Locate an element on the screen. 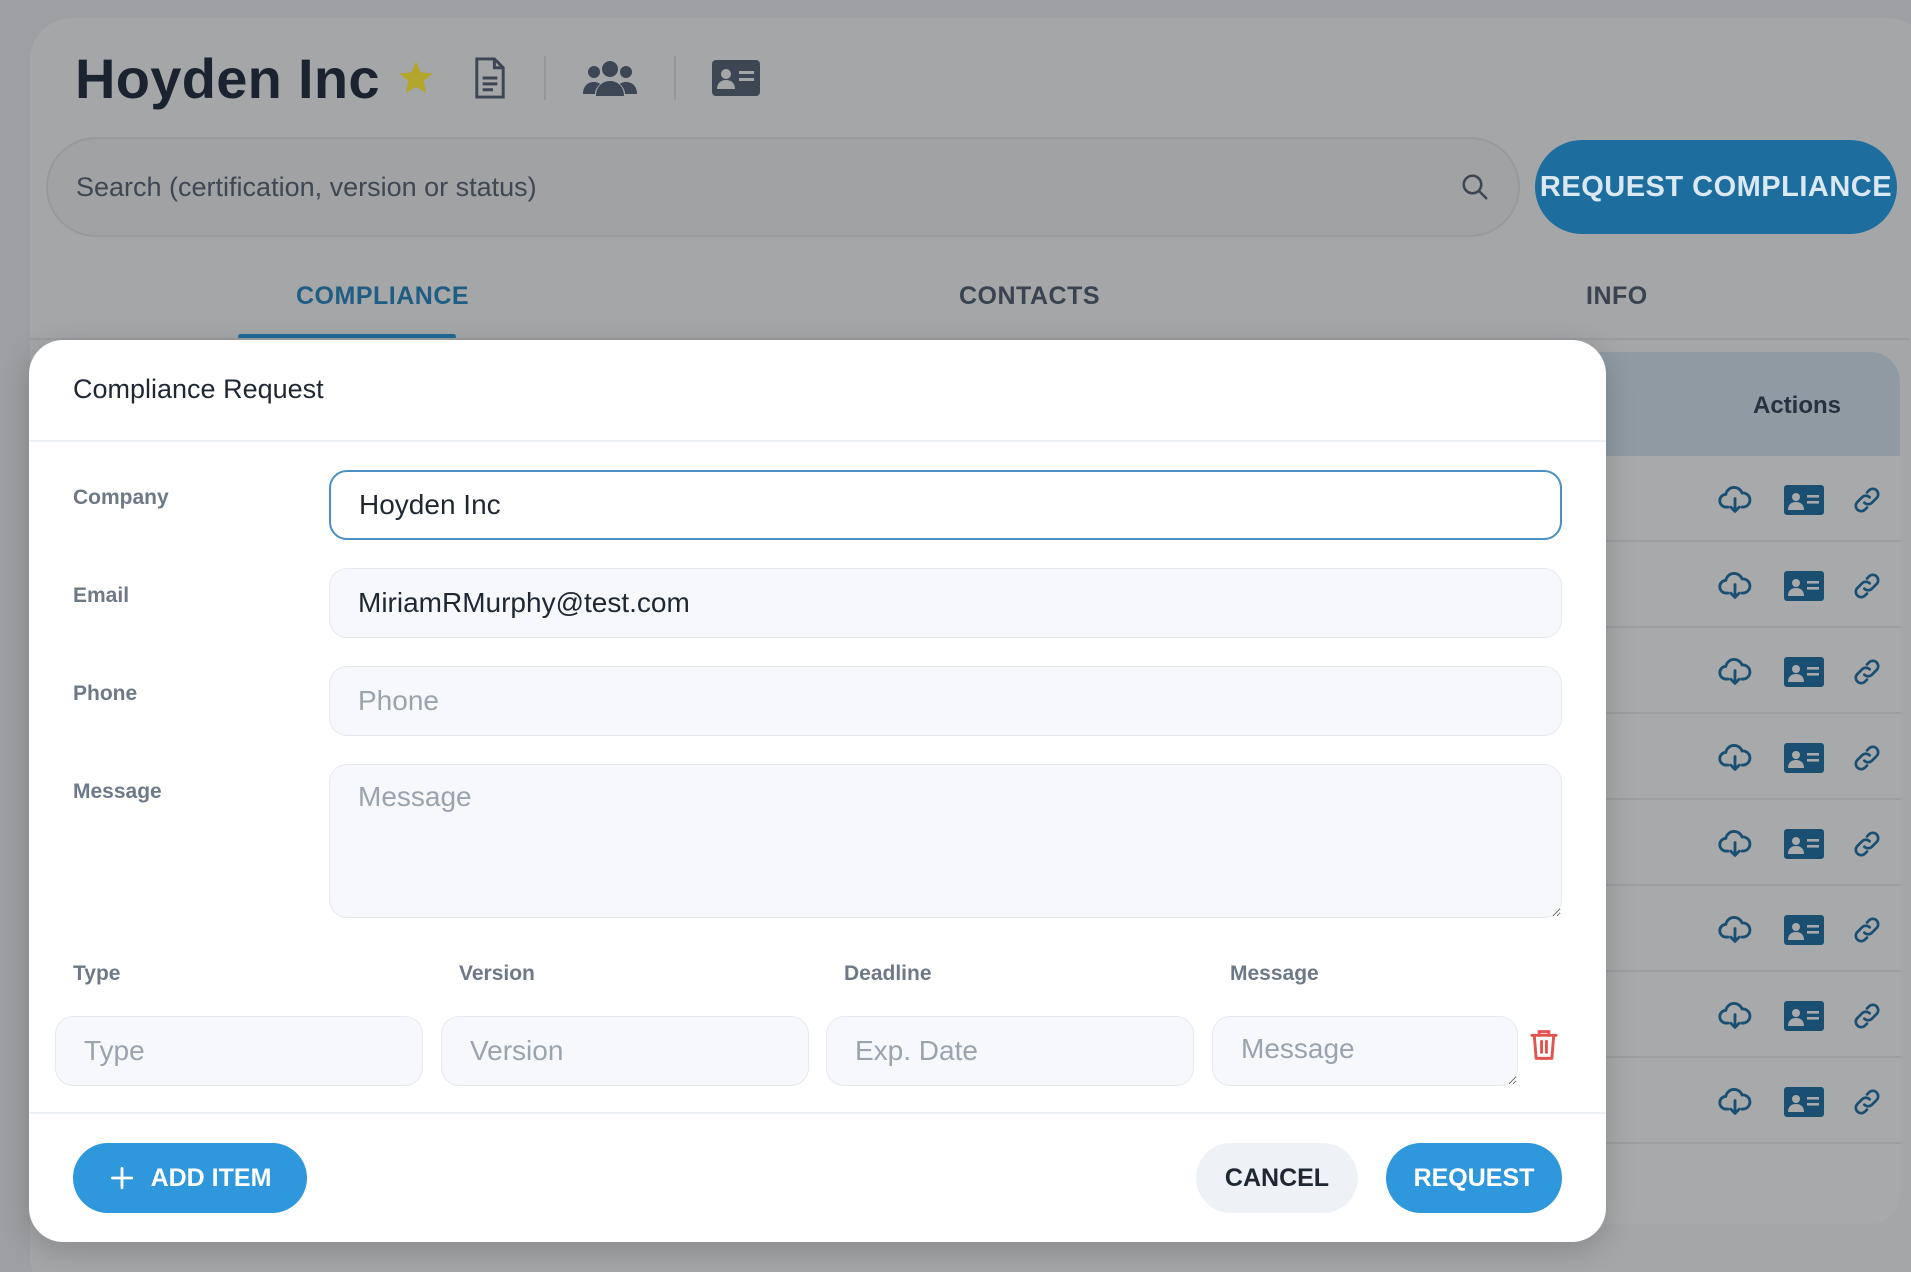  cancel-button: CANCEL is located at coordinates (1277, 1178).